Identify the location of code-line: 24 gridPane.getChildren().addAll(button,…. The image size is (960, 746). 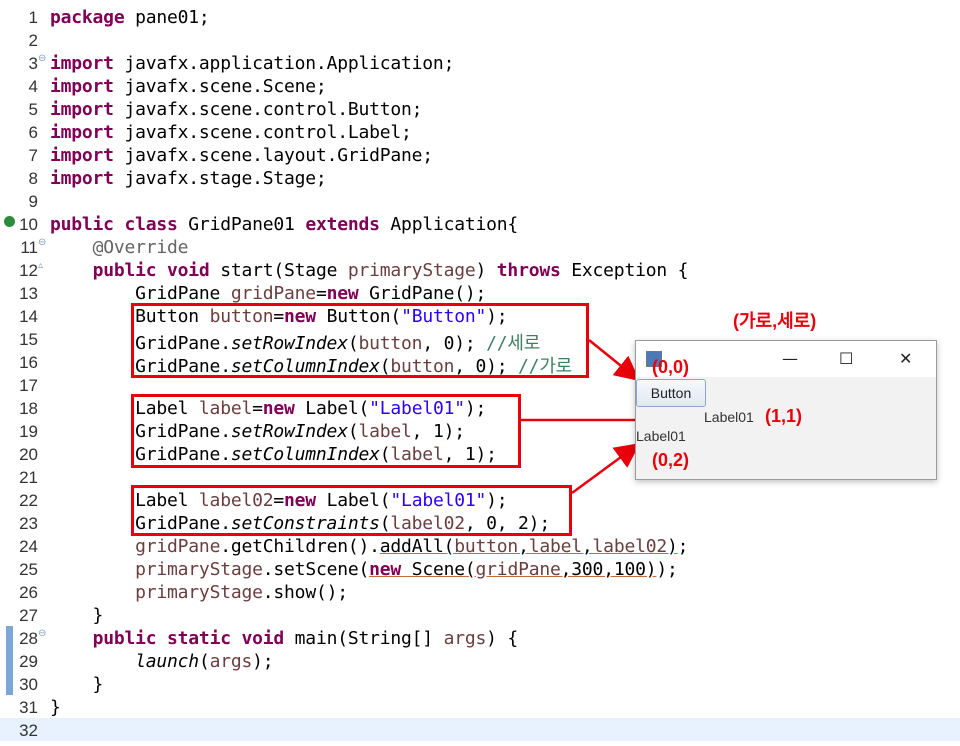
(480, 545).